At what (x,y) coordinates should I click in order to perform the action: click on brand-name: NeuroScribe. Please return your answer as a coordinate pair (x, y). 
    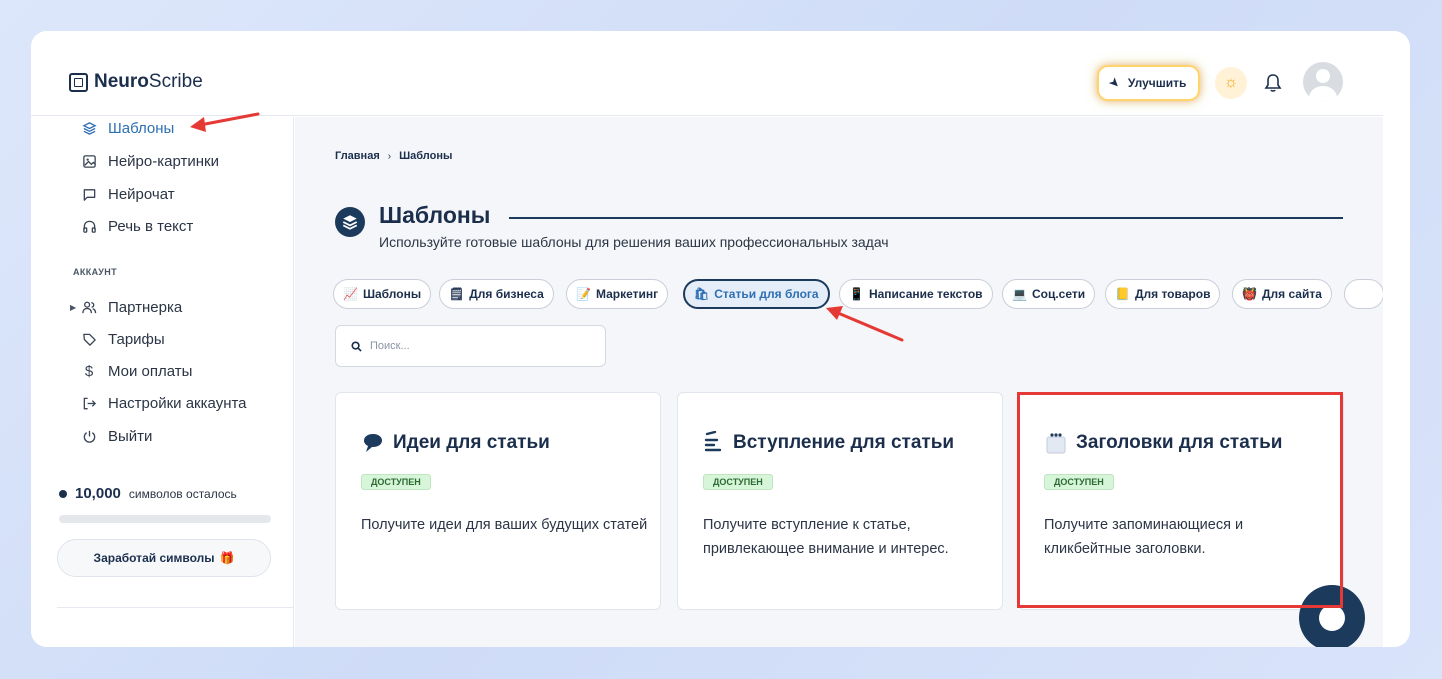
    Looking at the image, I should click on (148, 81).